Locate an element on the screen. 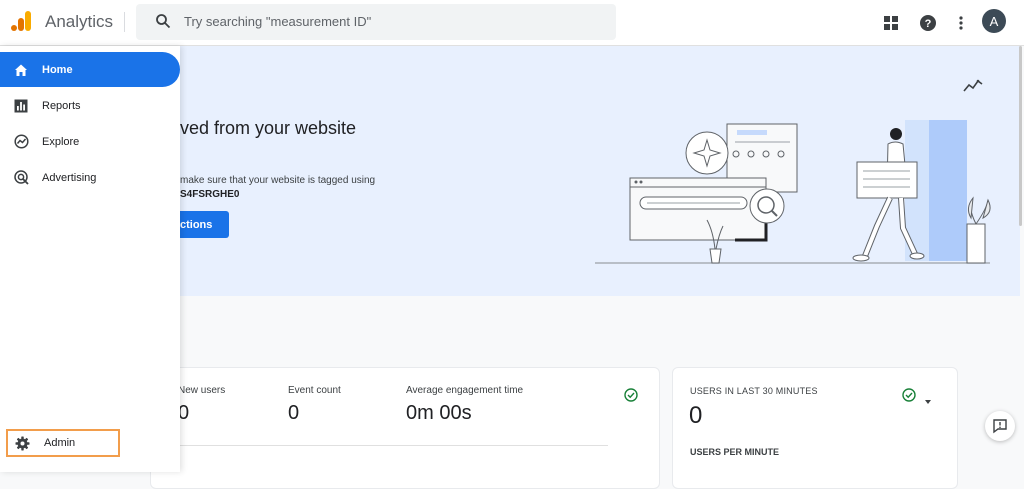  metrics-card is located at coordinates (405, 428).